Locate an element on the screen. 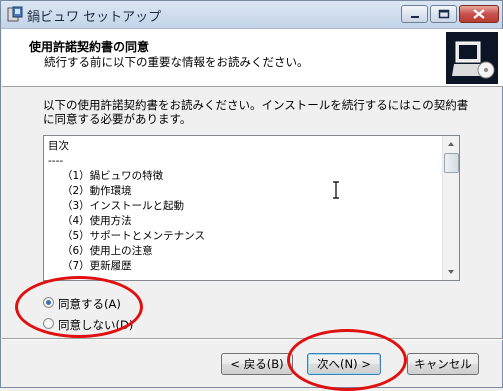 This screenshot has width=503, height=391. license-line: ---- is located at coordinates (56, 161).